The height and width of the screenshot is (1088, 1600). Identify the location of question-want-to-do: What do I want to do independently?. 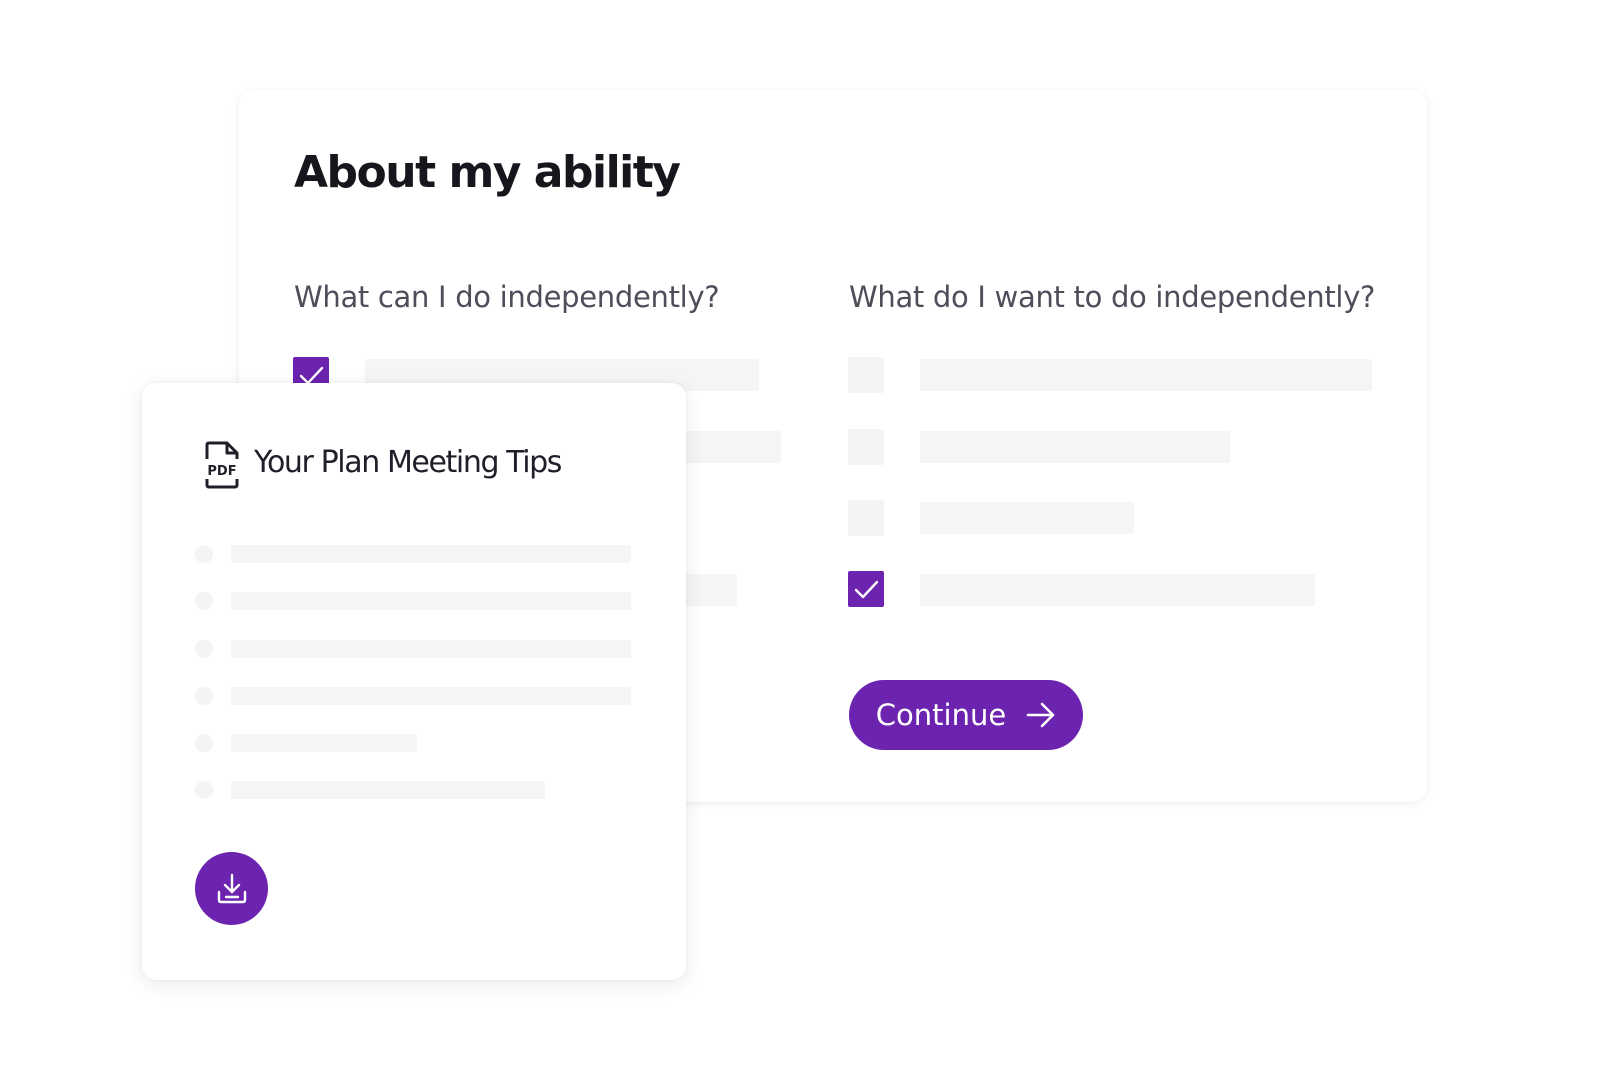
(1112, 297).